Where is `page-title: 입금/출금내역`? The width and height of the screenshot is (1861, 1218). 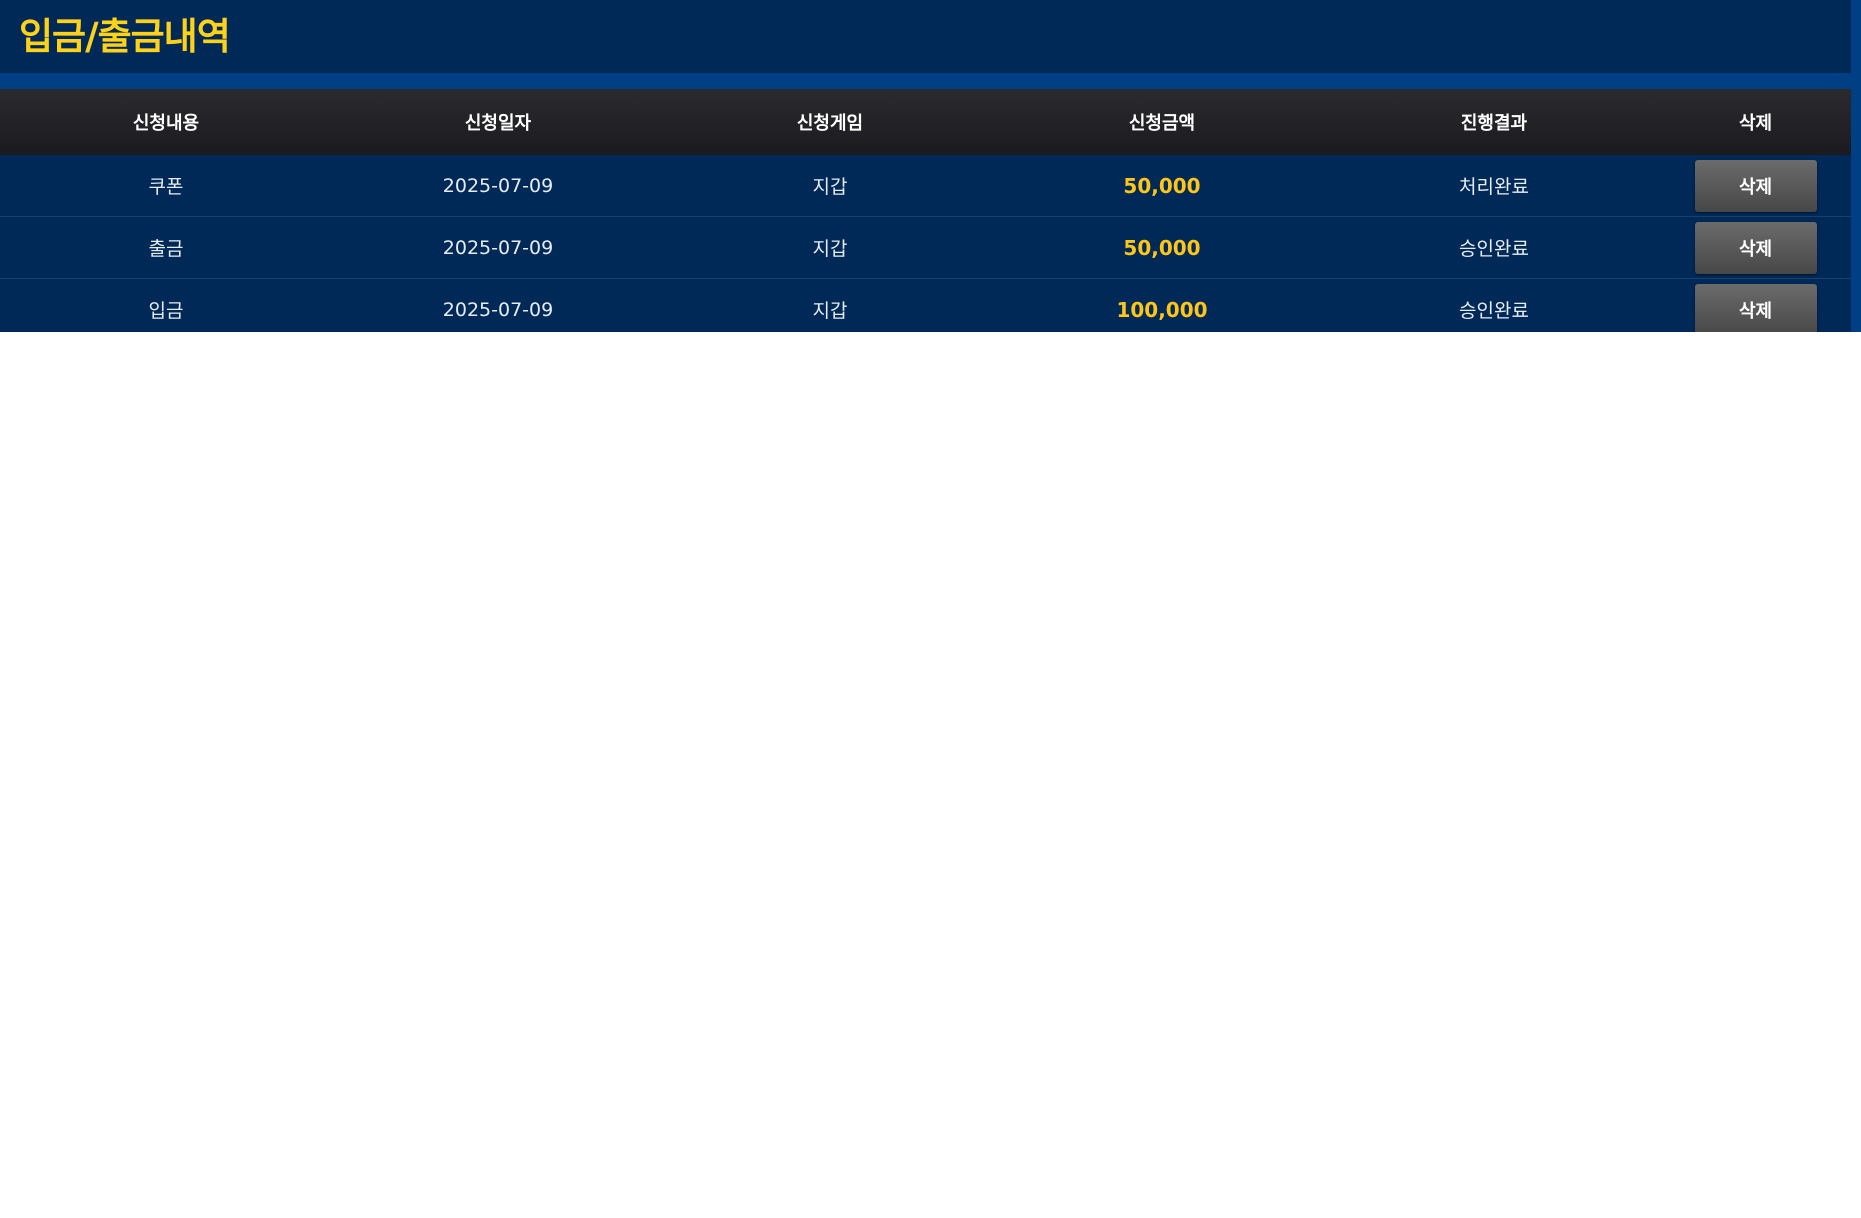 page-title: 입금/출금내역 is located at coordinates (125, 36).